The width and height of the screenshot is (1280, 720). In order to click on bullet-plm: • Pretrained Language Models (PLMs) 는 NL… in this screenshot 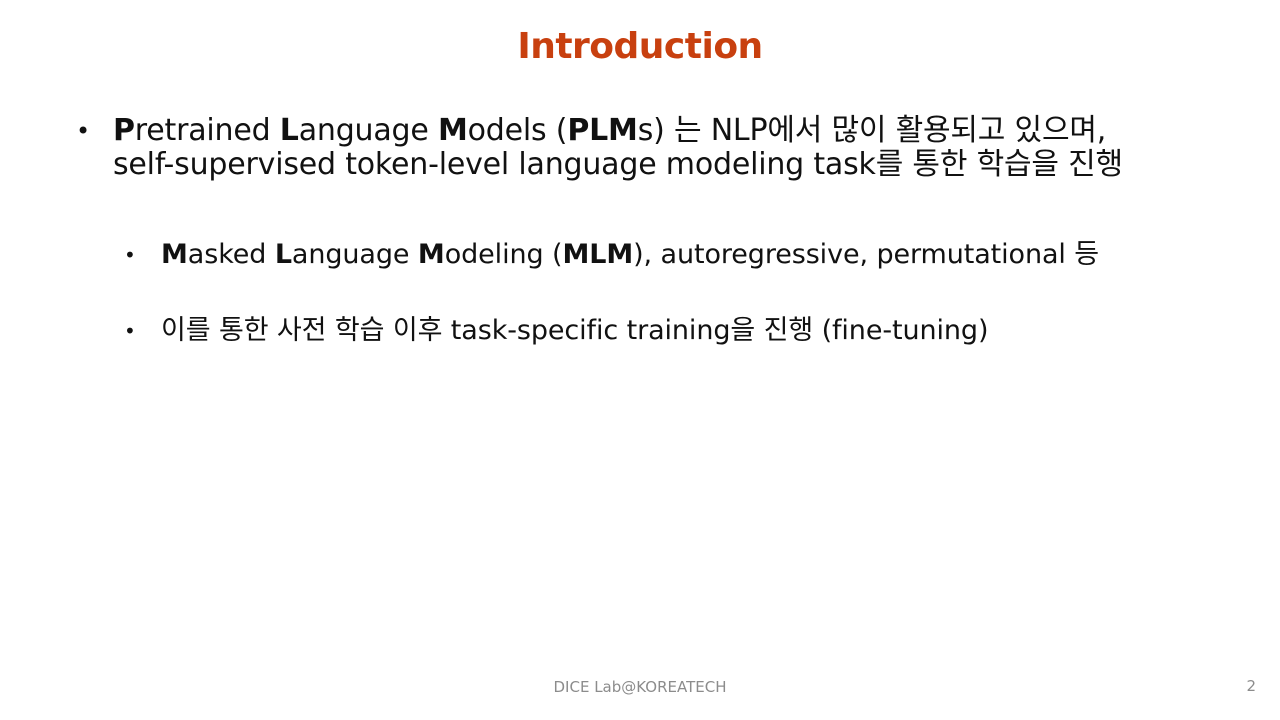, I will do `click(641, 148)`.